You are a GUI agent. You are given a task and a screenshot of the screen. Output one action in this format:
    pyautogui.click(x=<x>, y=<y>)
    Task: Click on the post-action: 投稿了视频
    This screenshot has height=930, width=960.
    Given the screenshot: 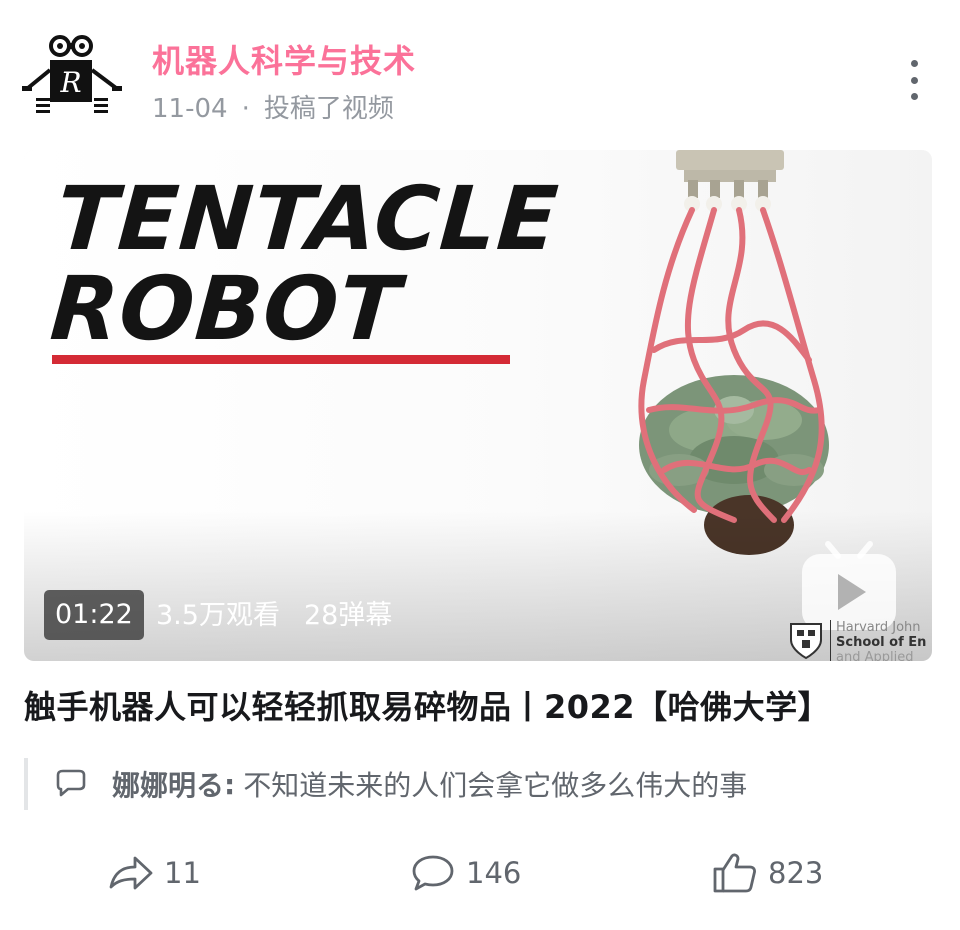 What is the action you would take?
    pyautogui.click(x=328, y=109)
    